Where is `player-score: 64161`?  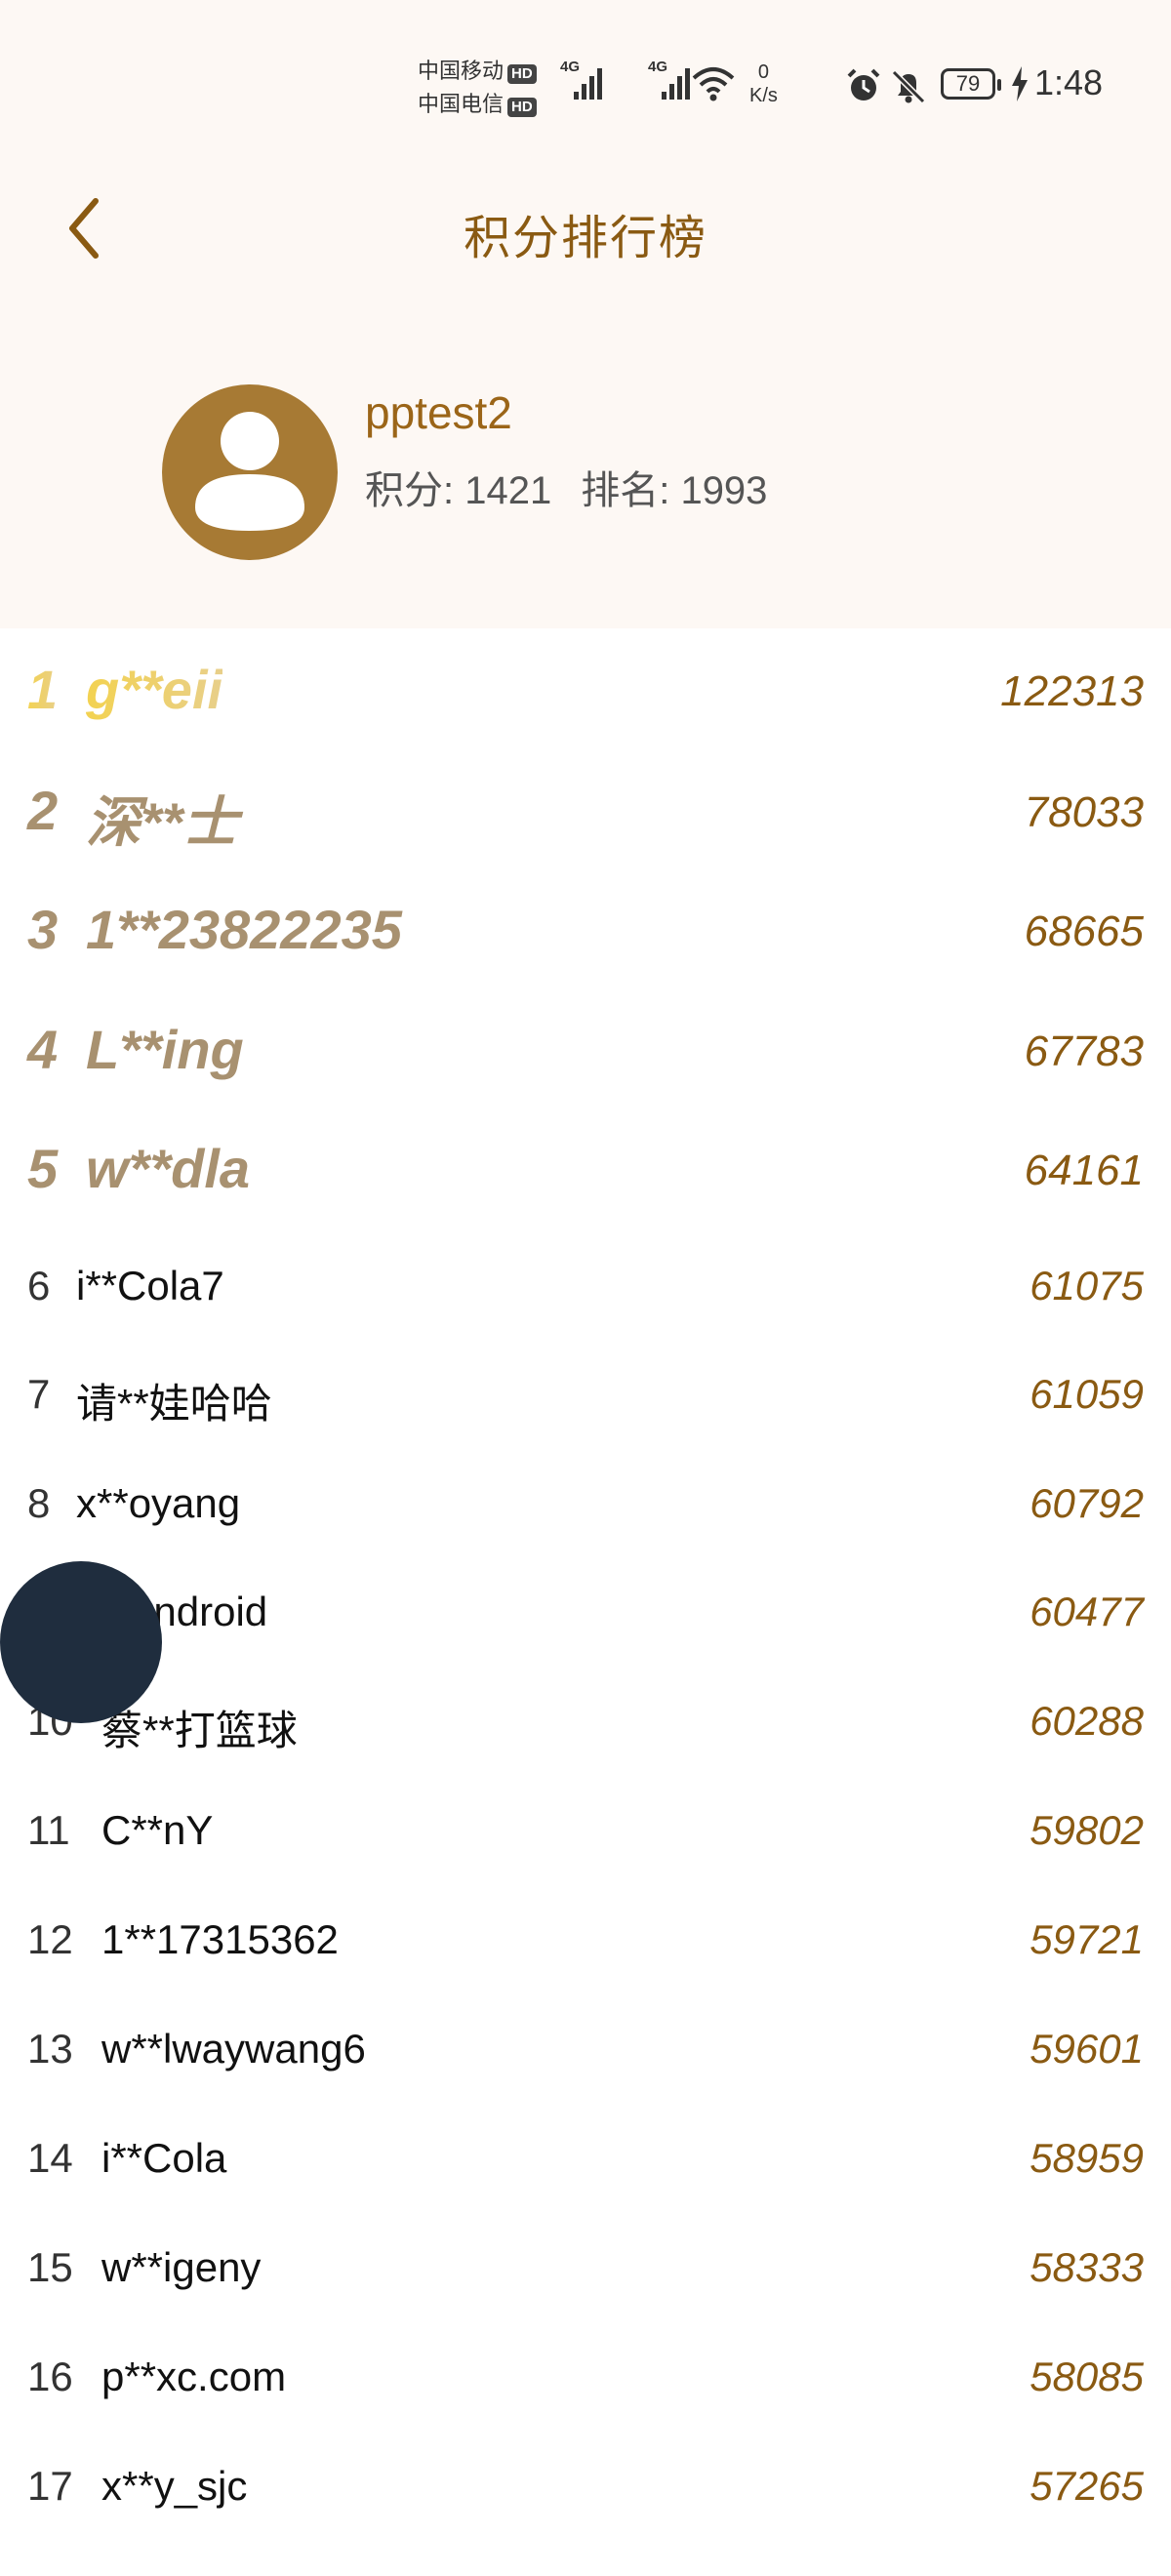 player-score: 64161 is located at coordinates (1084, 1170).